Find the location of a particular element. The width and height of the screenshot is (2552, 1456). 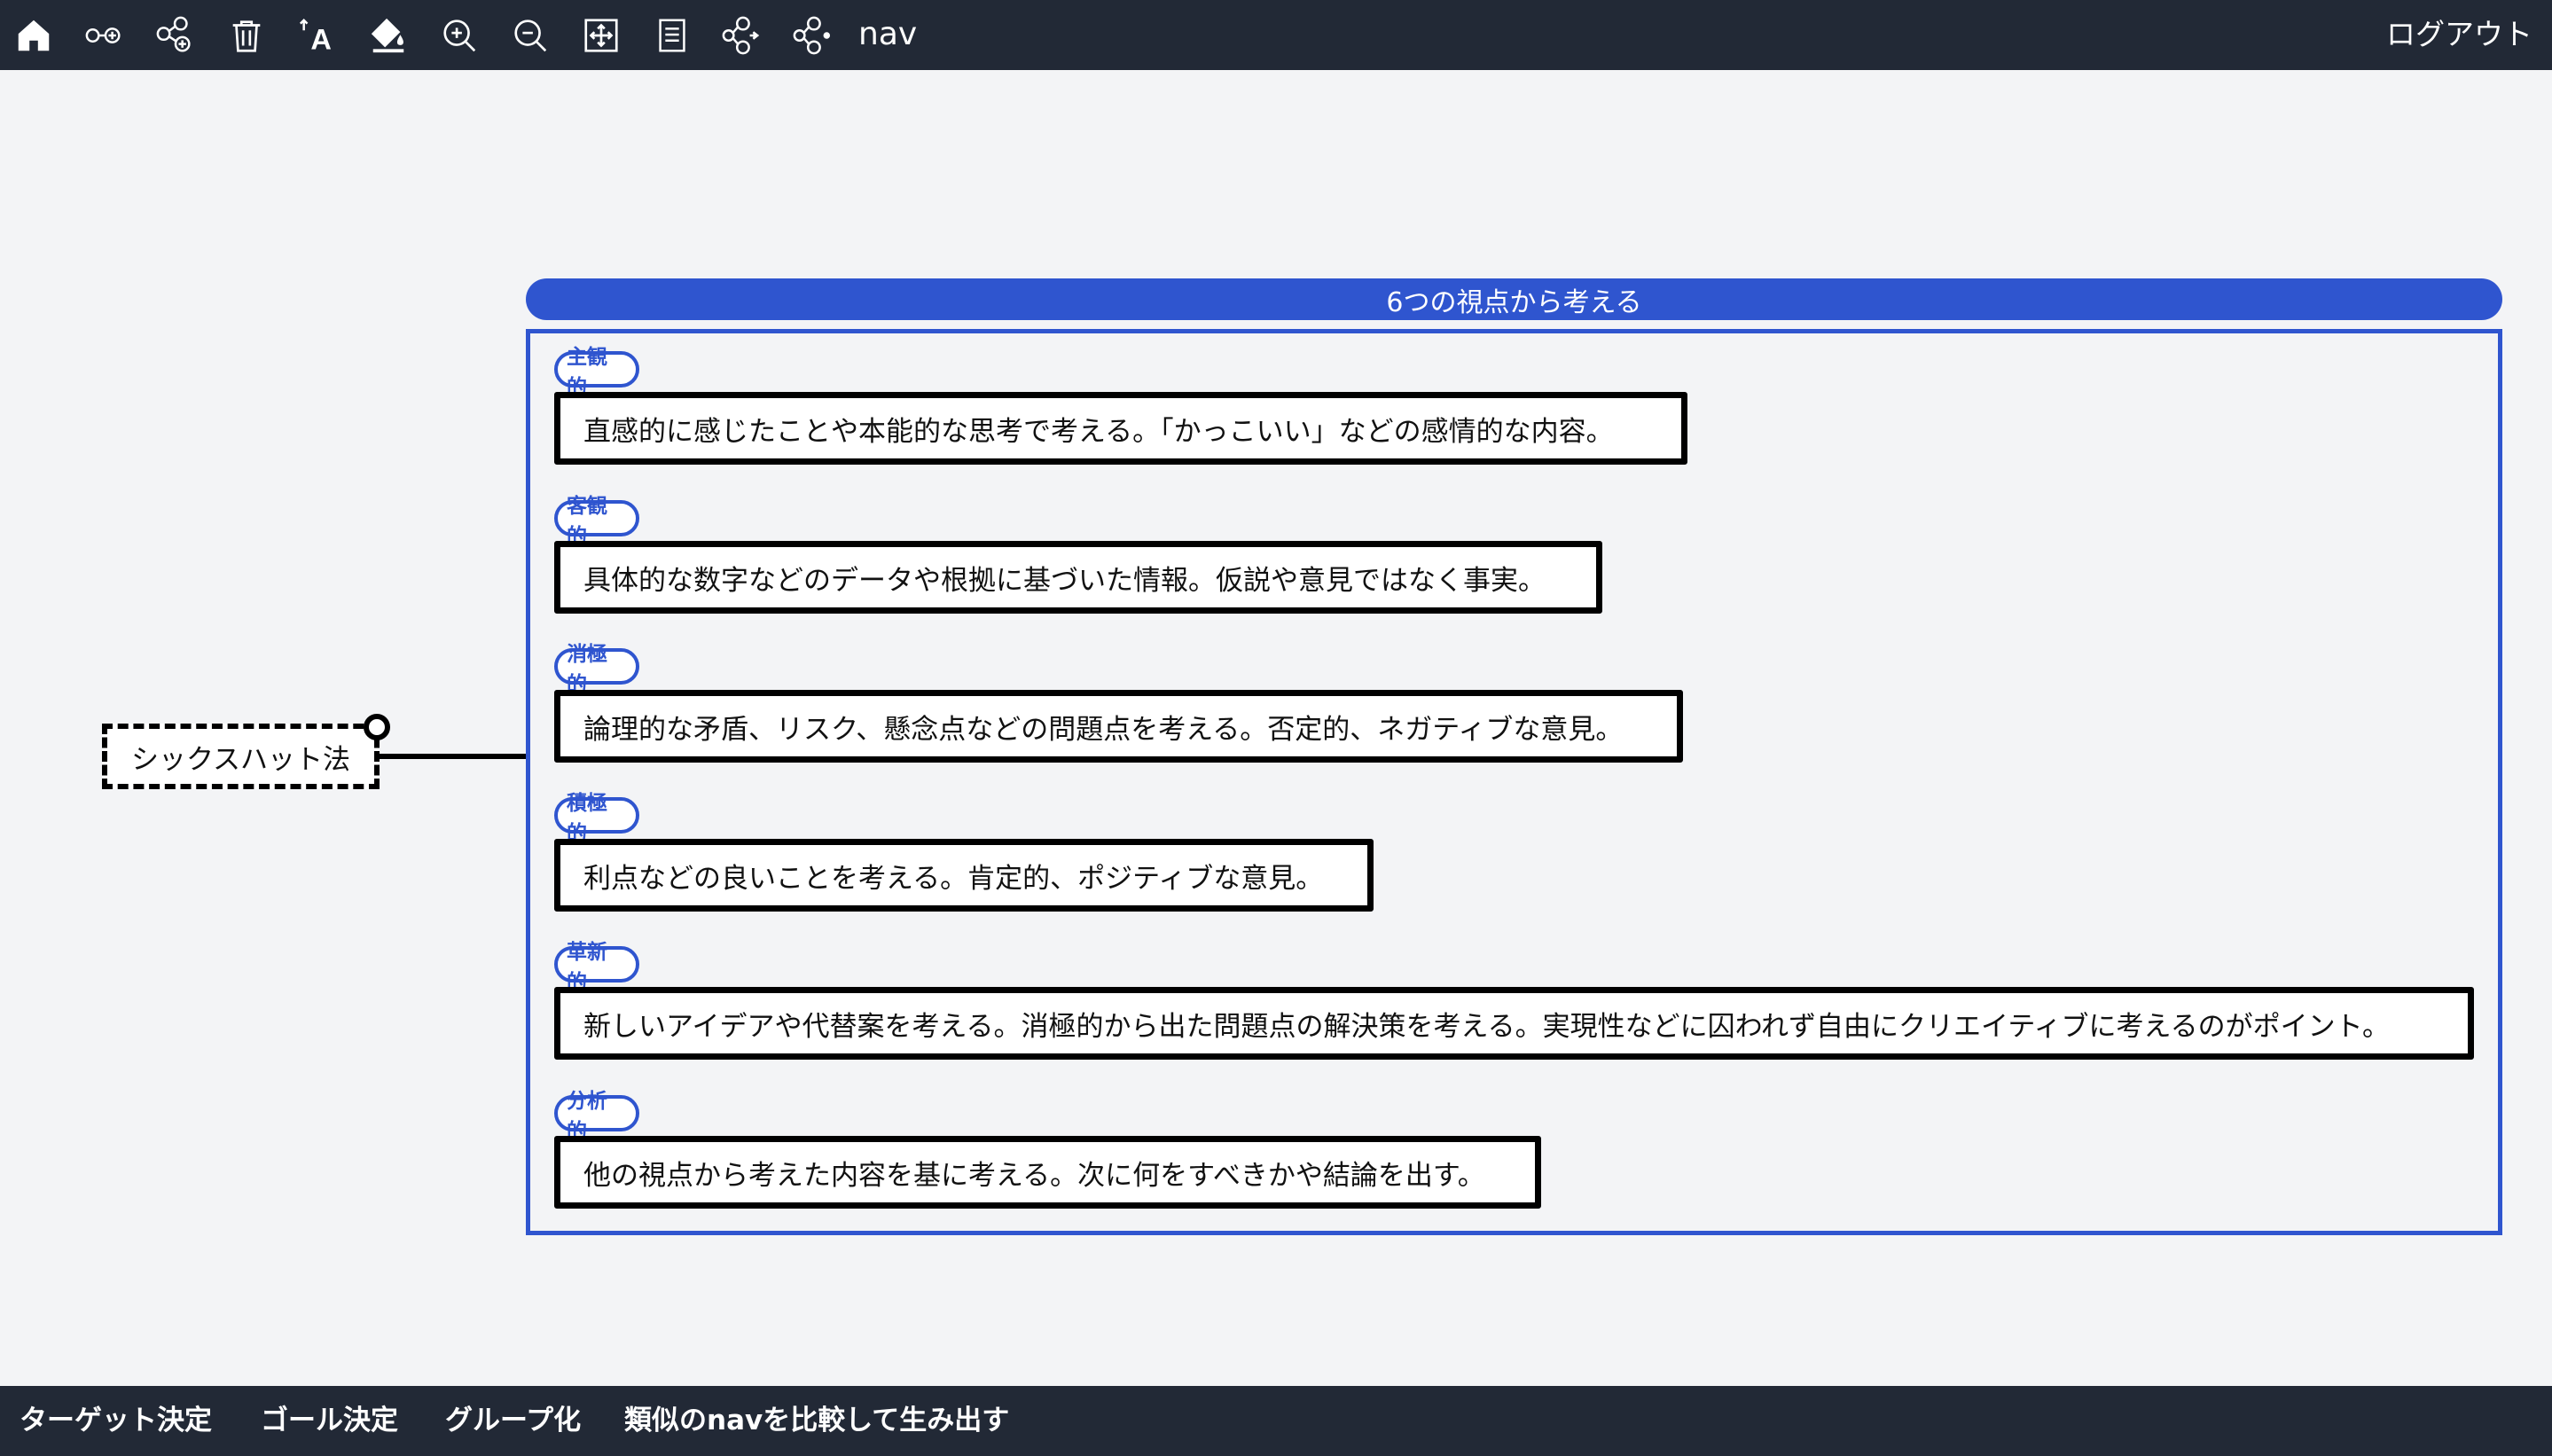

card-analytical: 他の視点から考えた内容を基に考える。次に何をすべきかや結論を出す。 is located at coordinates (1047, 1172).